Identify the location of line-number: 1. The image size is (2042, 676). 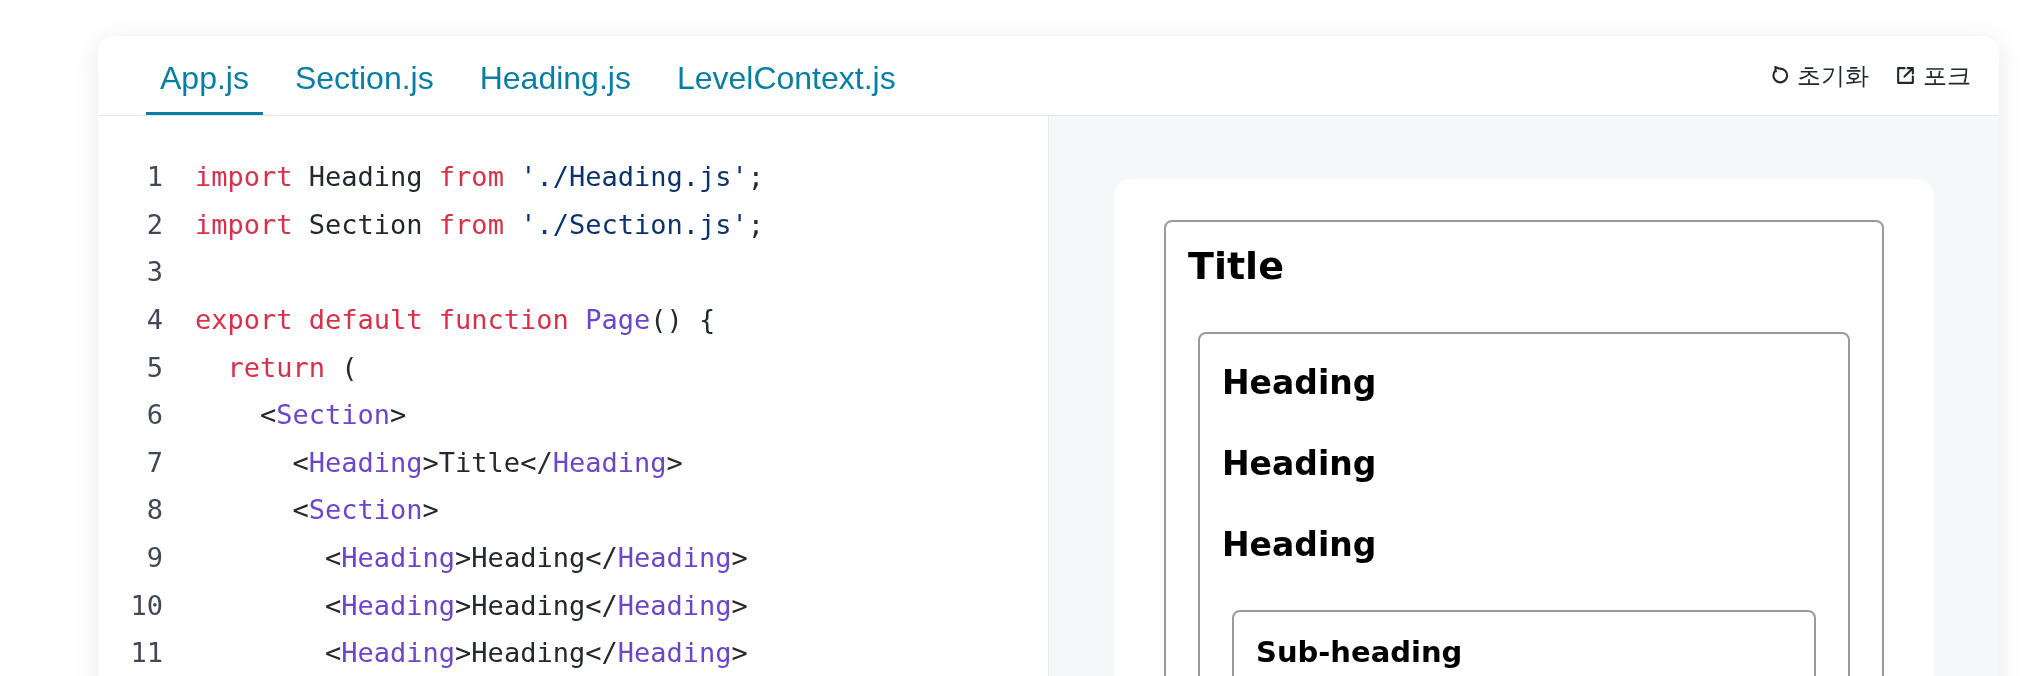
(154, 177).